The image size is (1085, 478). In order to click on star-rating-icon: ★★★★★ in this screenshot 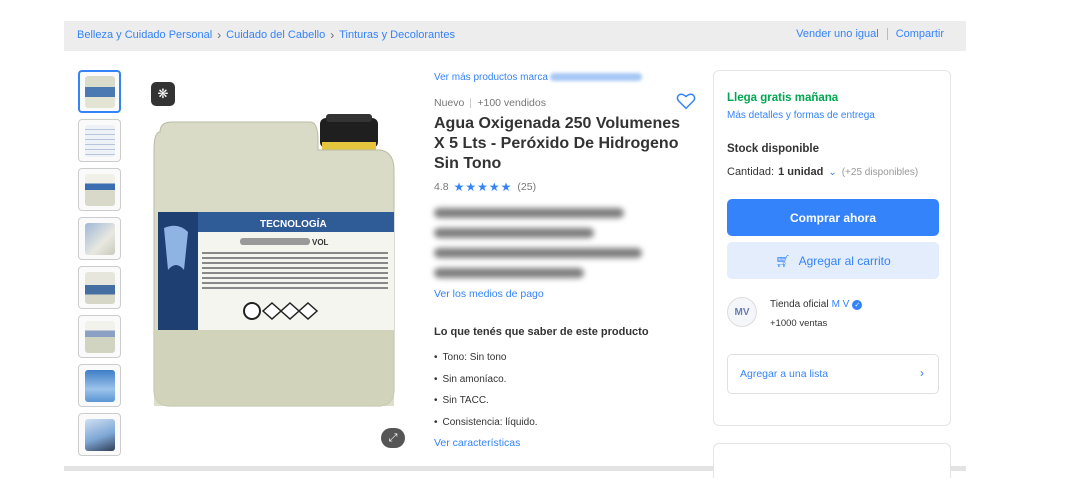, I will do `click(483, 187)`.